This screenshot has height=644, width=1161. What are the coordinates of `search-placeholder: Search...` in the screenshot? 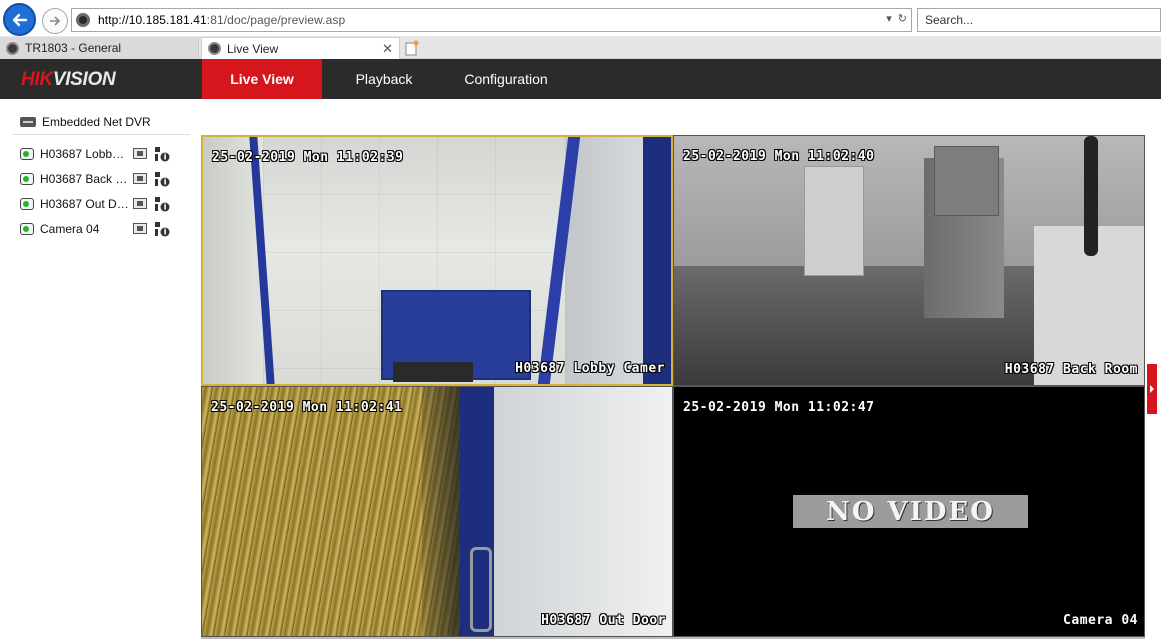 It's located at (949, 20).